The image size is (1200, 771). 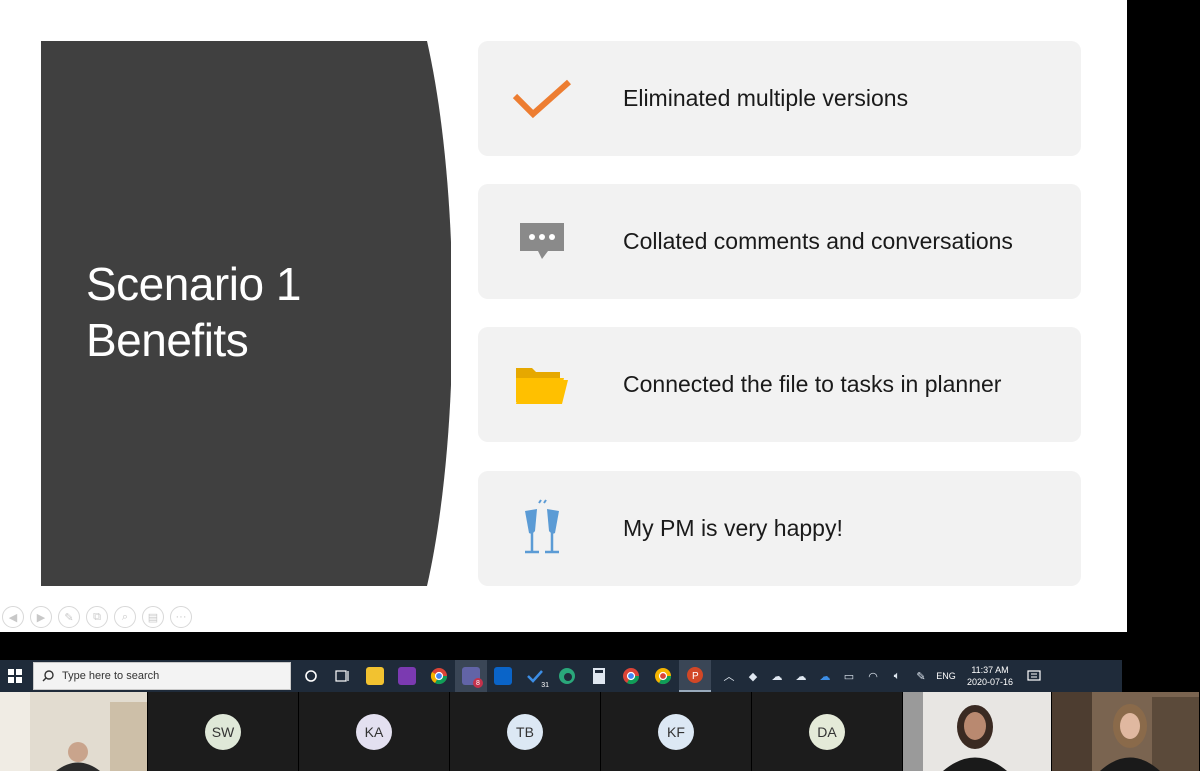 I want to click on wifi-icon: ◠, so click(x=873, y=676).